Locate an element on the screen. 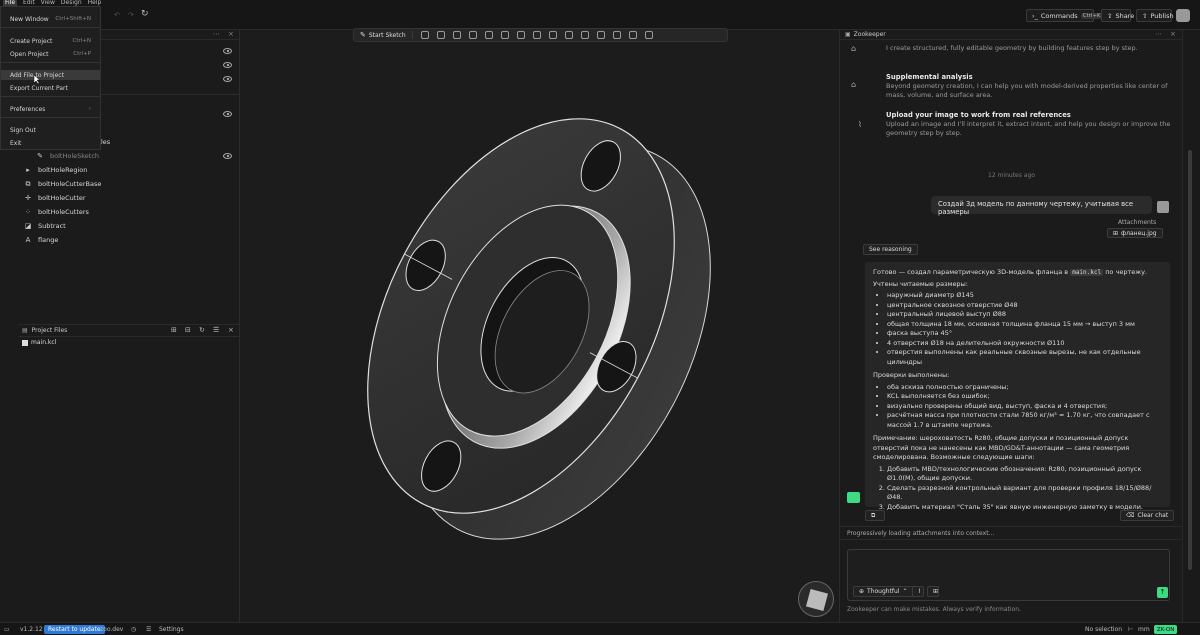  collapse-icon: ☰ is located at coordinates (216, 330).